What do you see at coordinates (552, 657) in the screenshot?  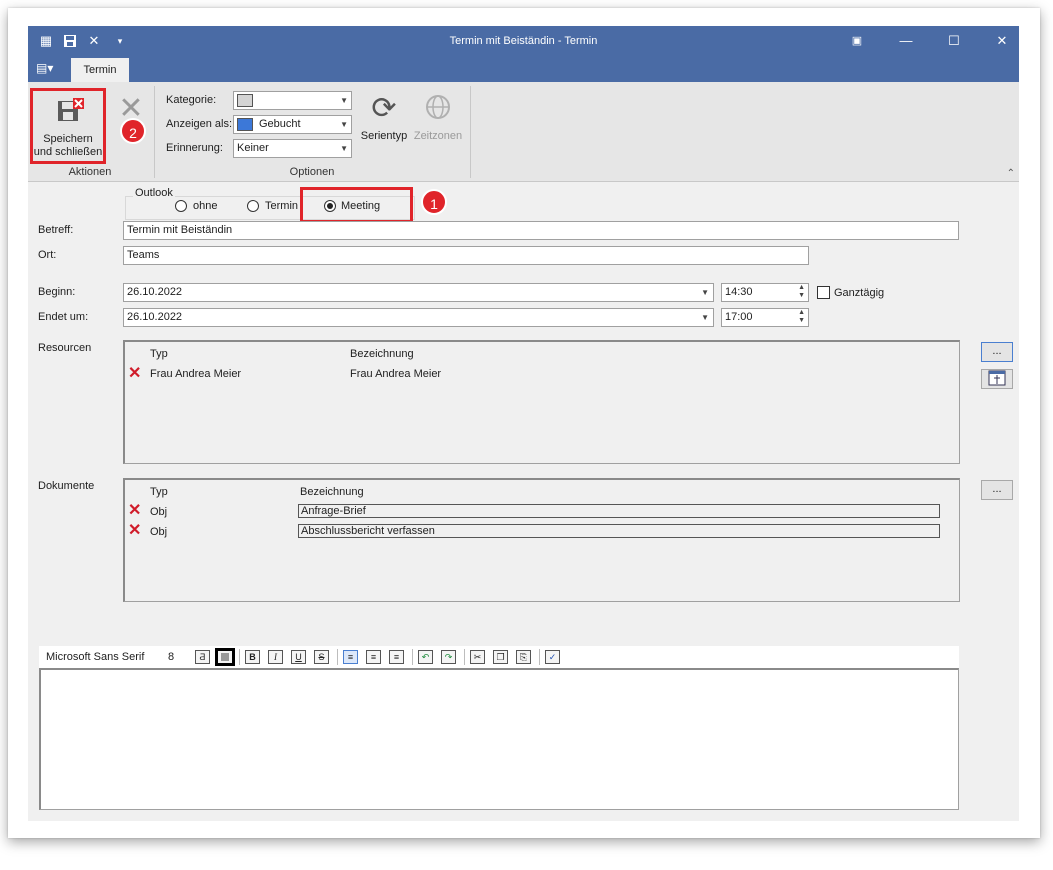 I see `spellcheck-icon: ✓` at bounding box center [552, 657].